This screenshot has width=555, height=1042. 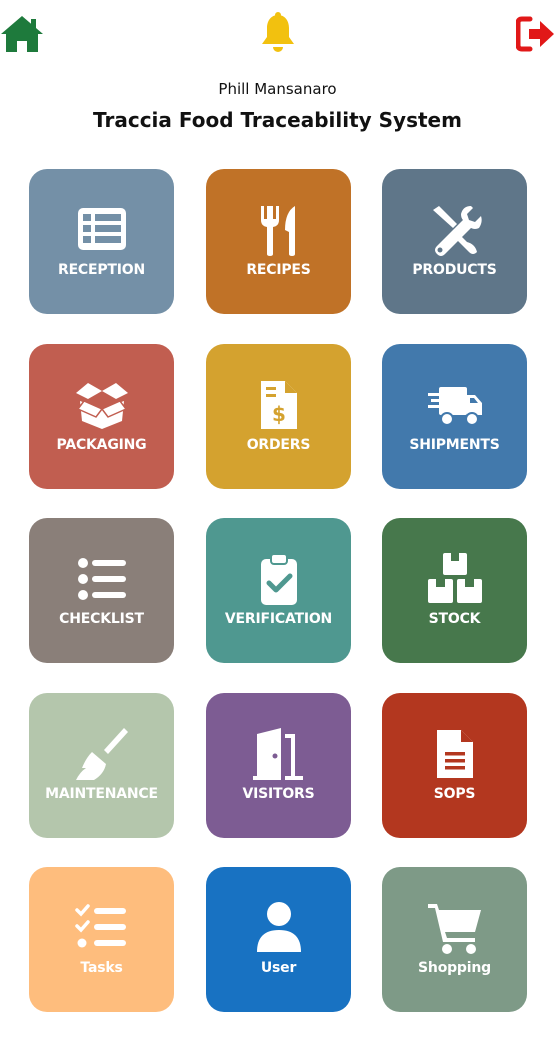 I want to click on sops-tile: SOPS, so click(x=454, y=765).